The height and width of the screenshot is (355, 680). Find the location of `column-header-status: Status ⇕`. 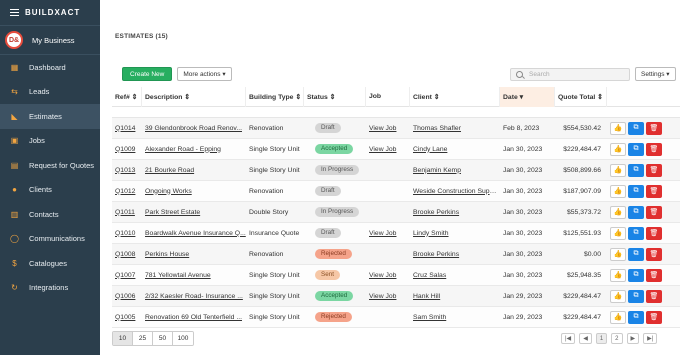

column-header-status: Status ⇕ is located at coordinates (335, 96).